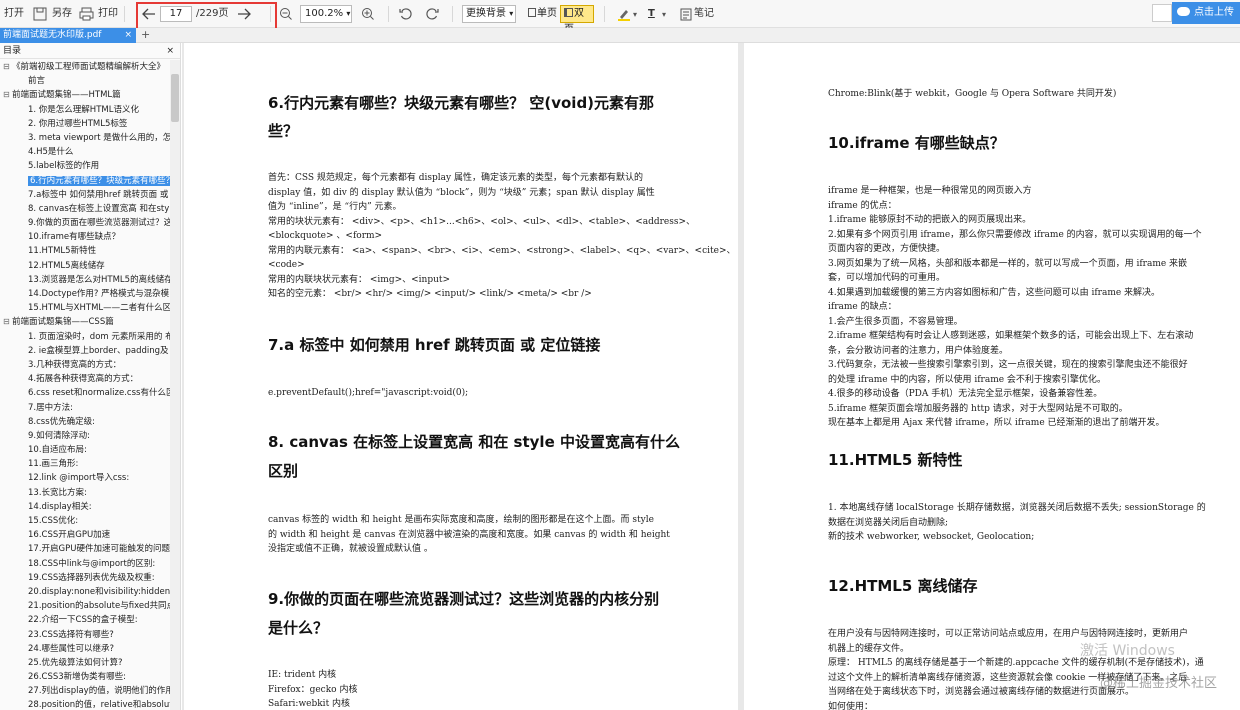  Describe the element at coordinates (686, 14) in the screenshot. I see `notes-icon` at that location.